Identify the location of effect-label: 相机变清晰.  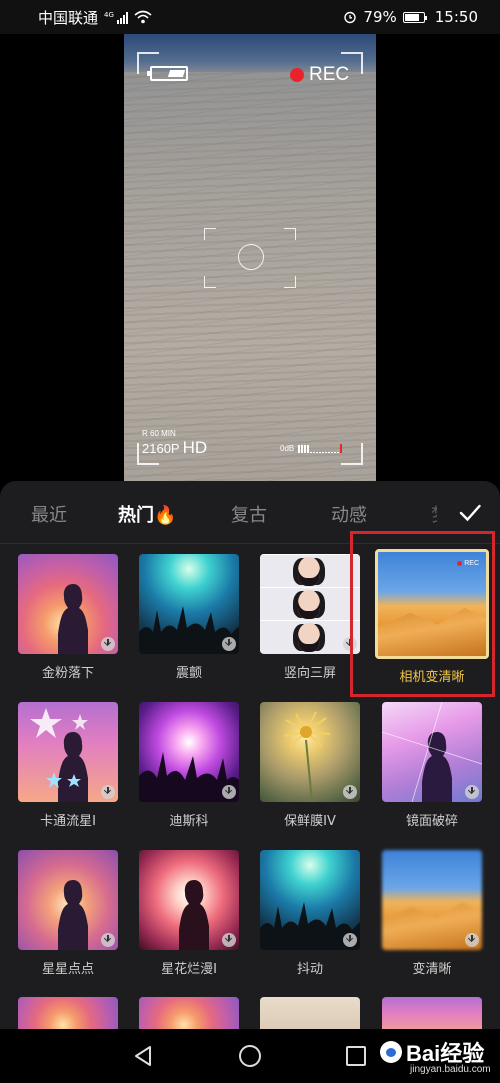
(432, 677).